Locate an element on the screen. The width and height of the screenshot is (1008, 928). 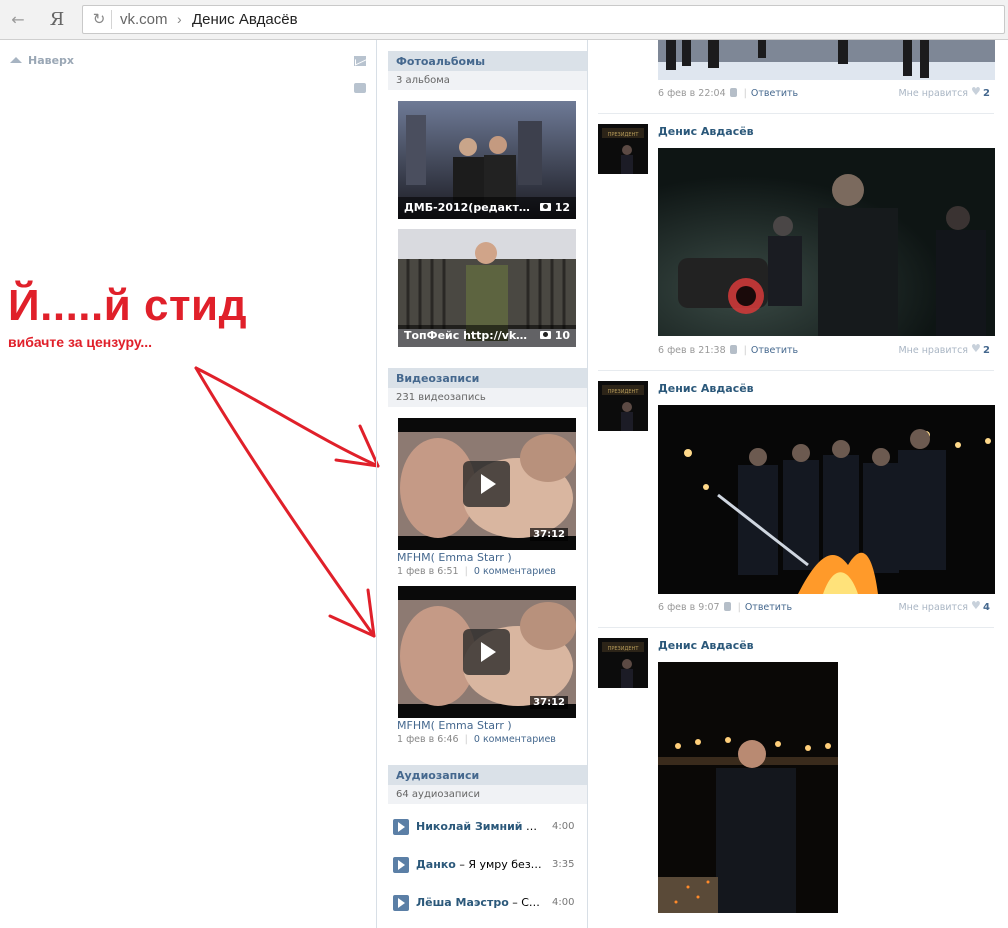
albums-header: Фотоальбомы is located at coordinates (487, 61).